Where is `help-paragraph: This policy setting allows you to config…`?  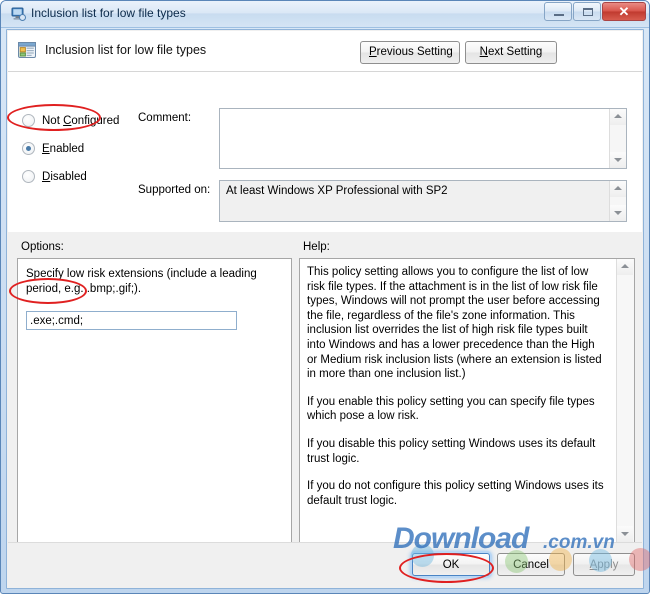
help-paragraph: This policy setting allows you to config… is located at coordinates (454, 323).